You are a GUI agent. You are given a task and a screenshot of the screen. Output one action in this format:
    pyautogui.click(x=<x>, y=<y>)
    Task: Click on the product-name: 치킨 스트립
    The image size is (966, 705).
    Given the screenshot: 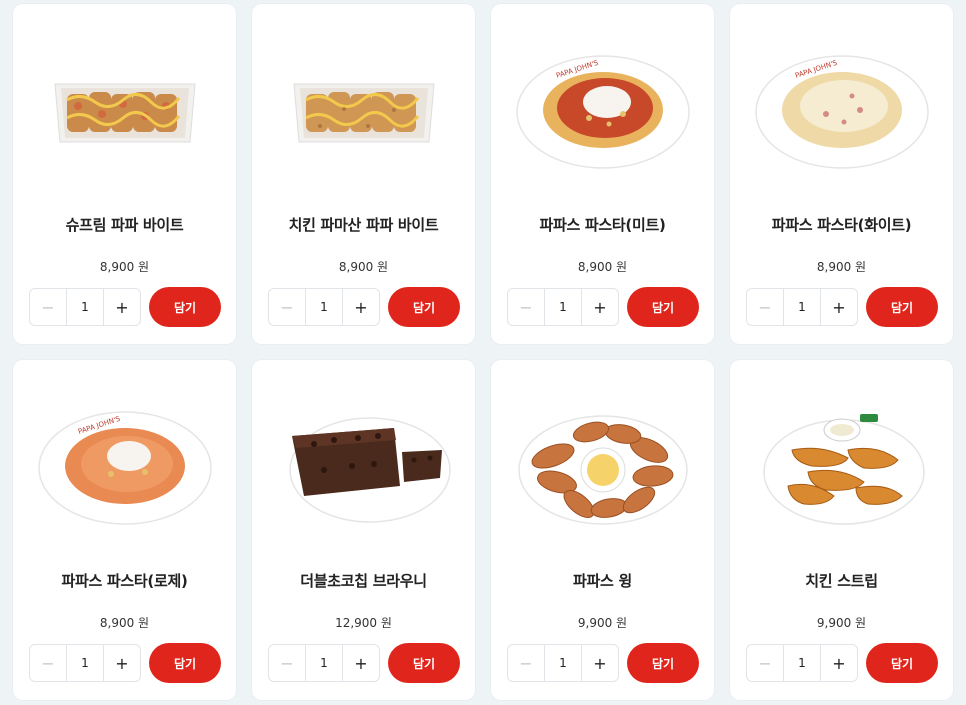 What is the action you would take?
    pyautogui.click(x=841, y=581)
    